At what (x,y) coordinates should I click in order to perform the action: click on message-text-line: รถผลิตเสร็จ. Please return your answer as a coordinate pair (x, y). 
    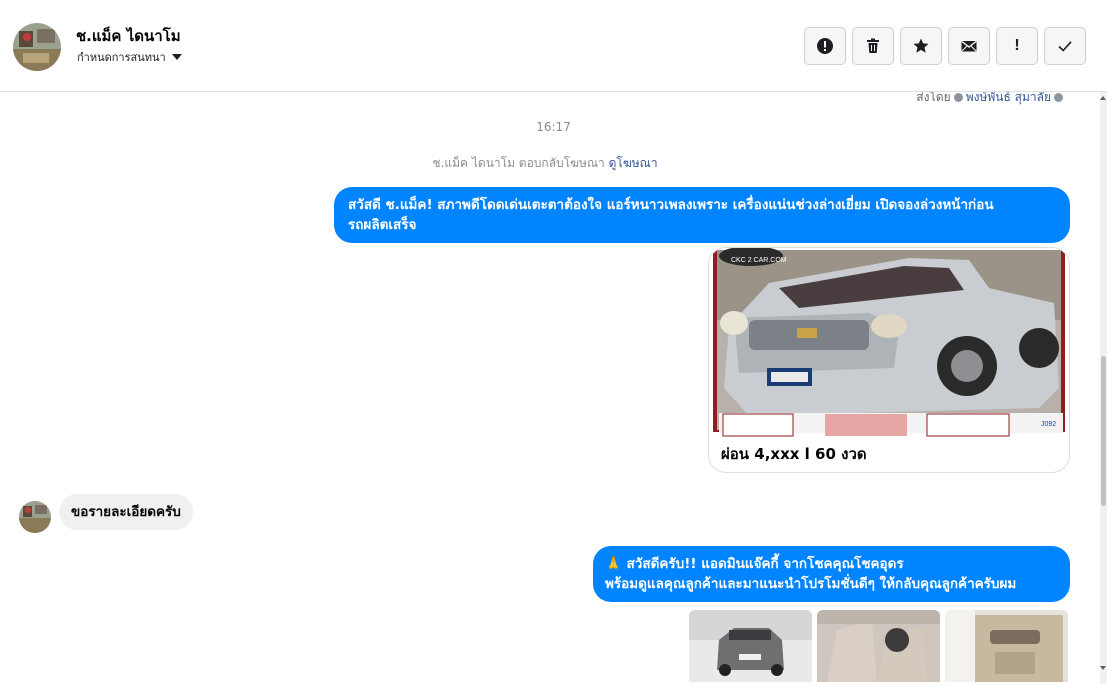
    Looking at the image, I should click on (382, 225).